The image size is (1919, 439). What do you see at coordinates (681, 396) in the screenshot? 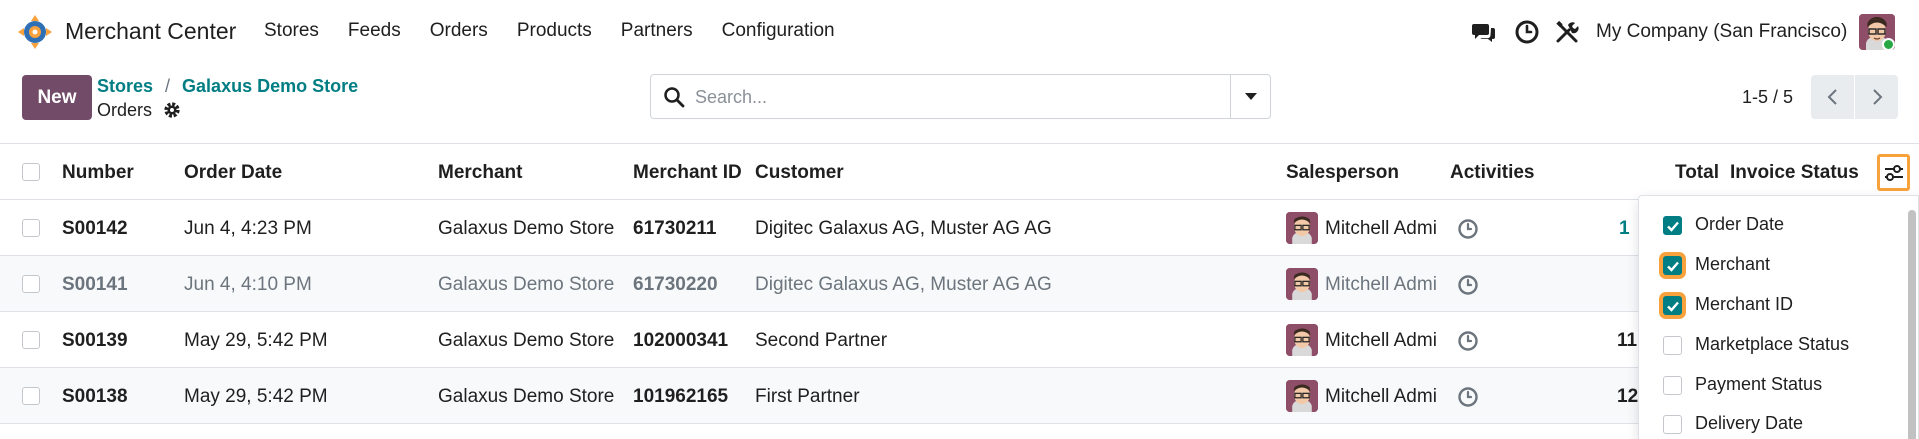
I see `cell-merchant-id: 101962165` at bounding box center [681, 396].